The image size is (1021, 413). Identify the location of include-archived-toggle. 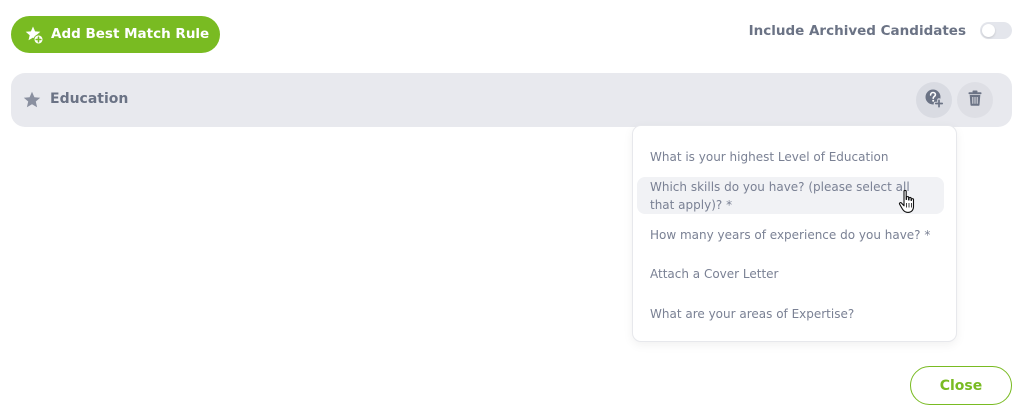
(996, 30).